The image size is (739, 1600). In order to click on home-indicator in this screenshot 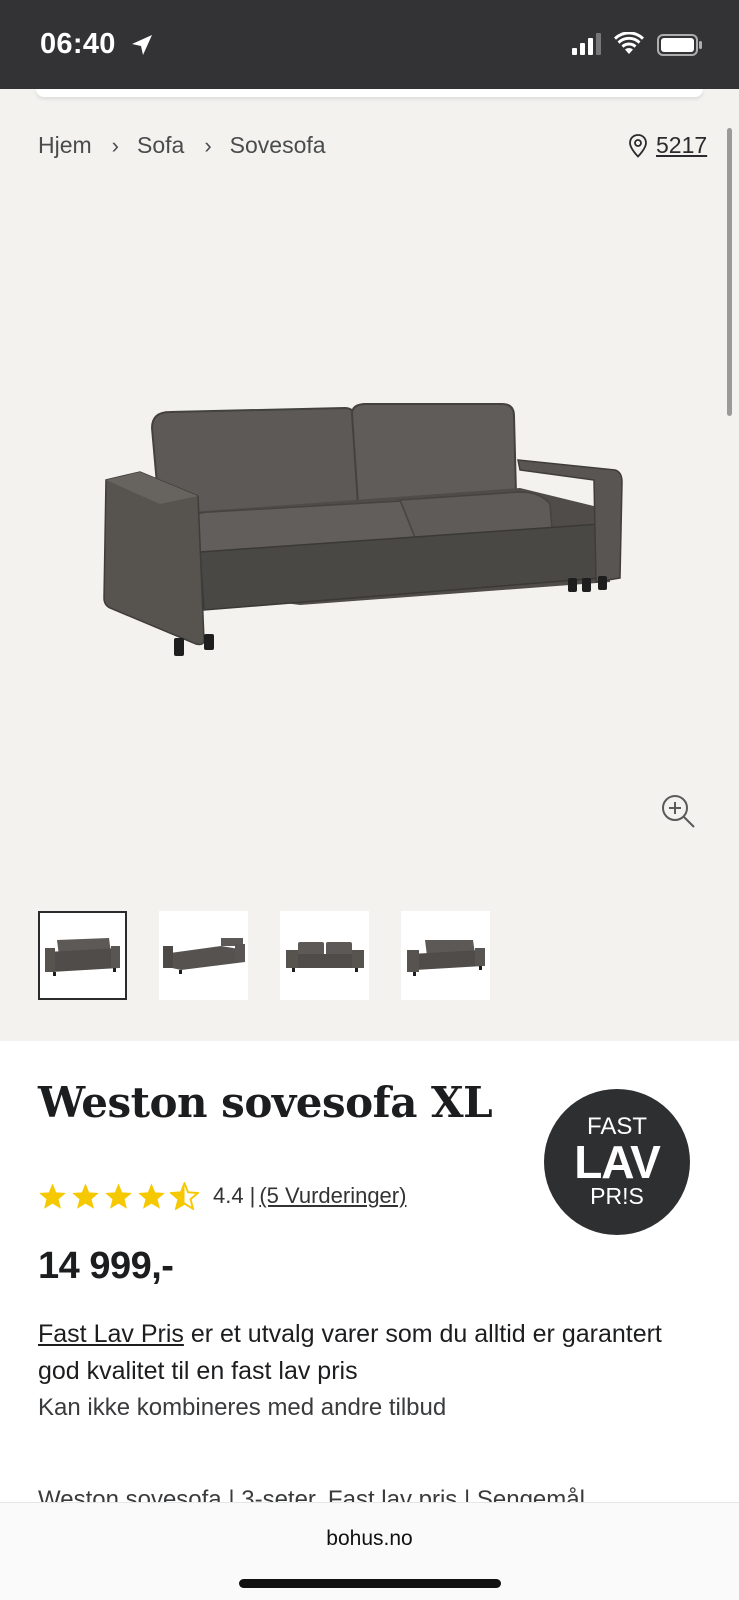, I will do `click(370, 1583)`.